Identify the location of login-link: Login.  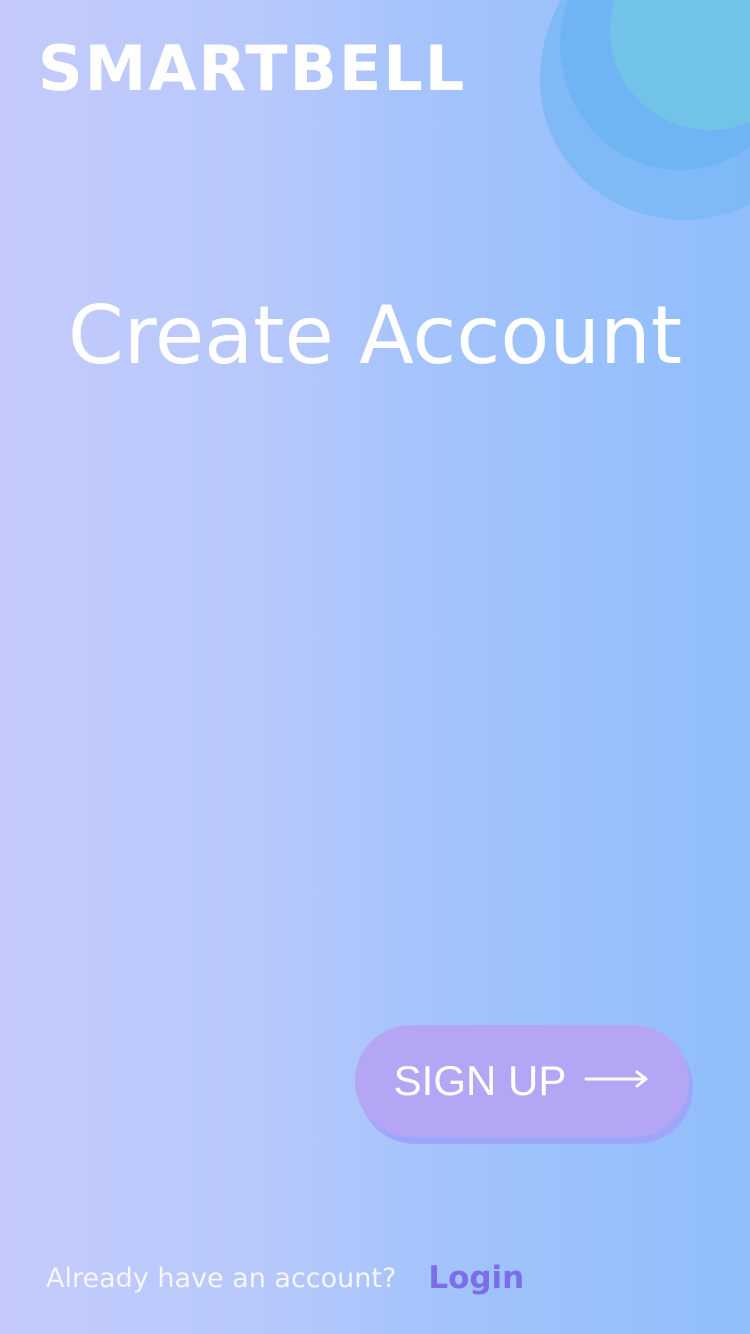
(476, 1278).